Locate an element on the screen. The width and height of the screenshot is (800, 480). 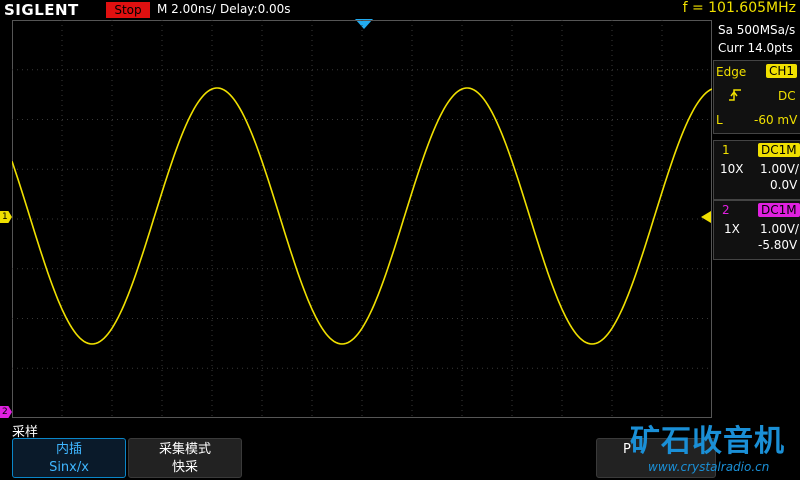
trigger-level: -60 mV is located at coordinates (776, 120).